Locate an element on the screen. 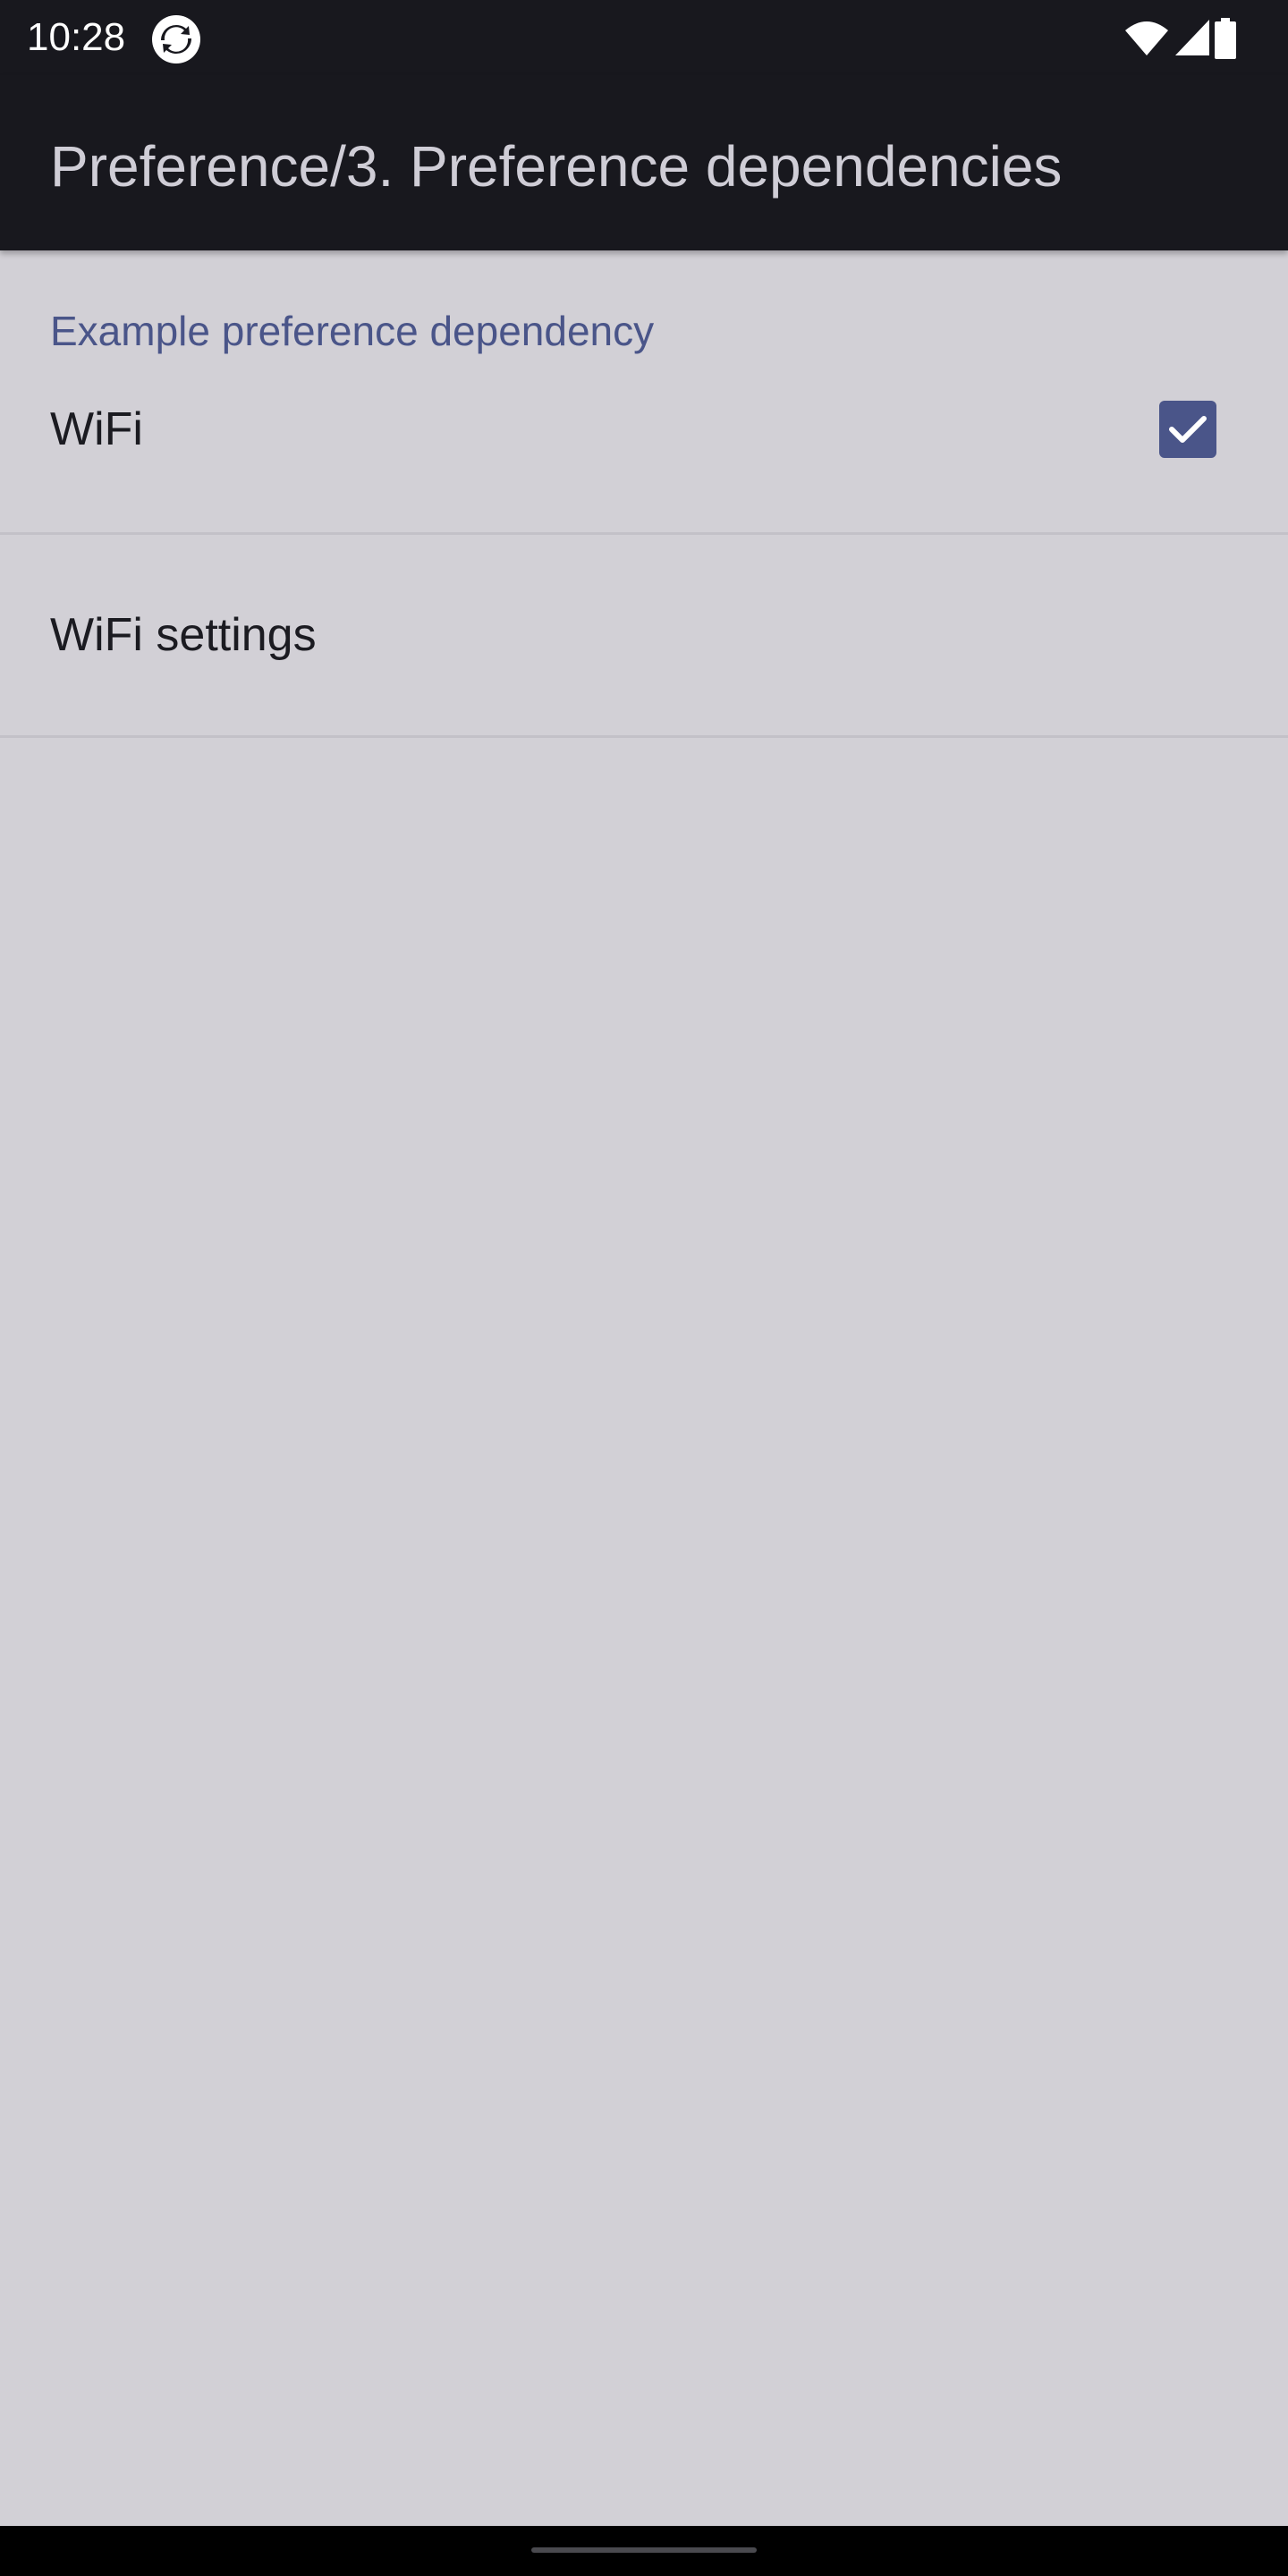  status-bar: 10:28 is located at coordinates (644, 37).